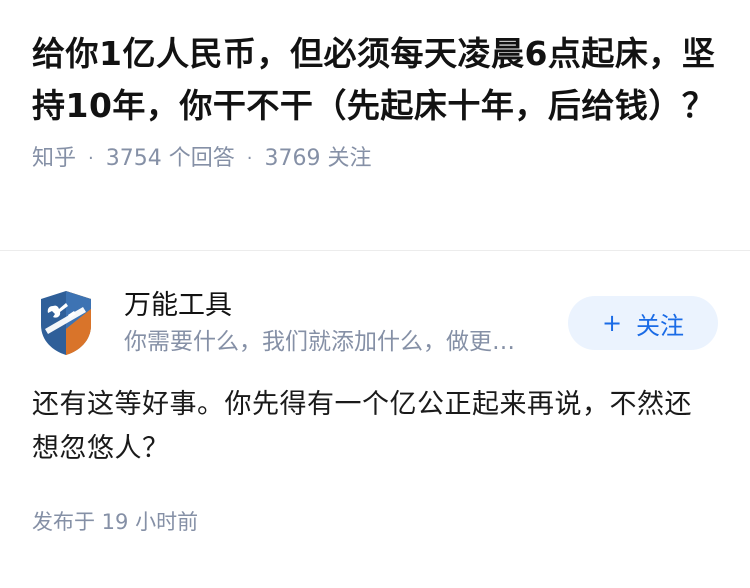 The height and width of the screenshot is (588, 750). I want to click on answer-content: 还有这等好事。你先得有一个亿公正起来再说，不然还想忽悠人？, so click(375, 427).